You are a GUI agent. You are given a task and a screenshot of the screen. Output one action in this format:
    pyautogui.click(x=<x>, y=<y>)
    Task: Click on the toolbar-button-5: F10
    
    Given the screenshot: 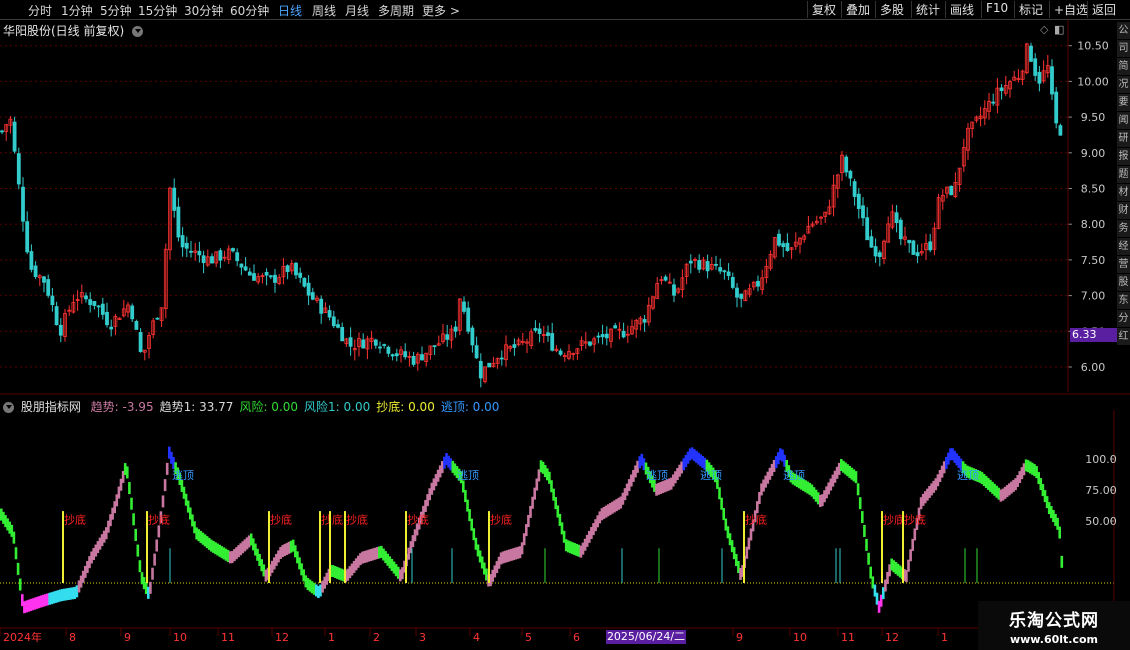 What is the action you would take?
    pyautogui.click(x=994, y=9)
    